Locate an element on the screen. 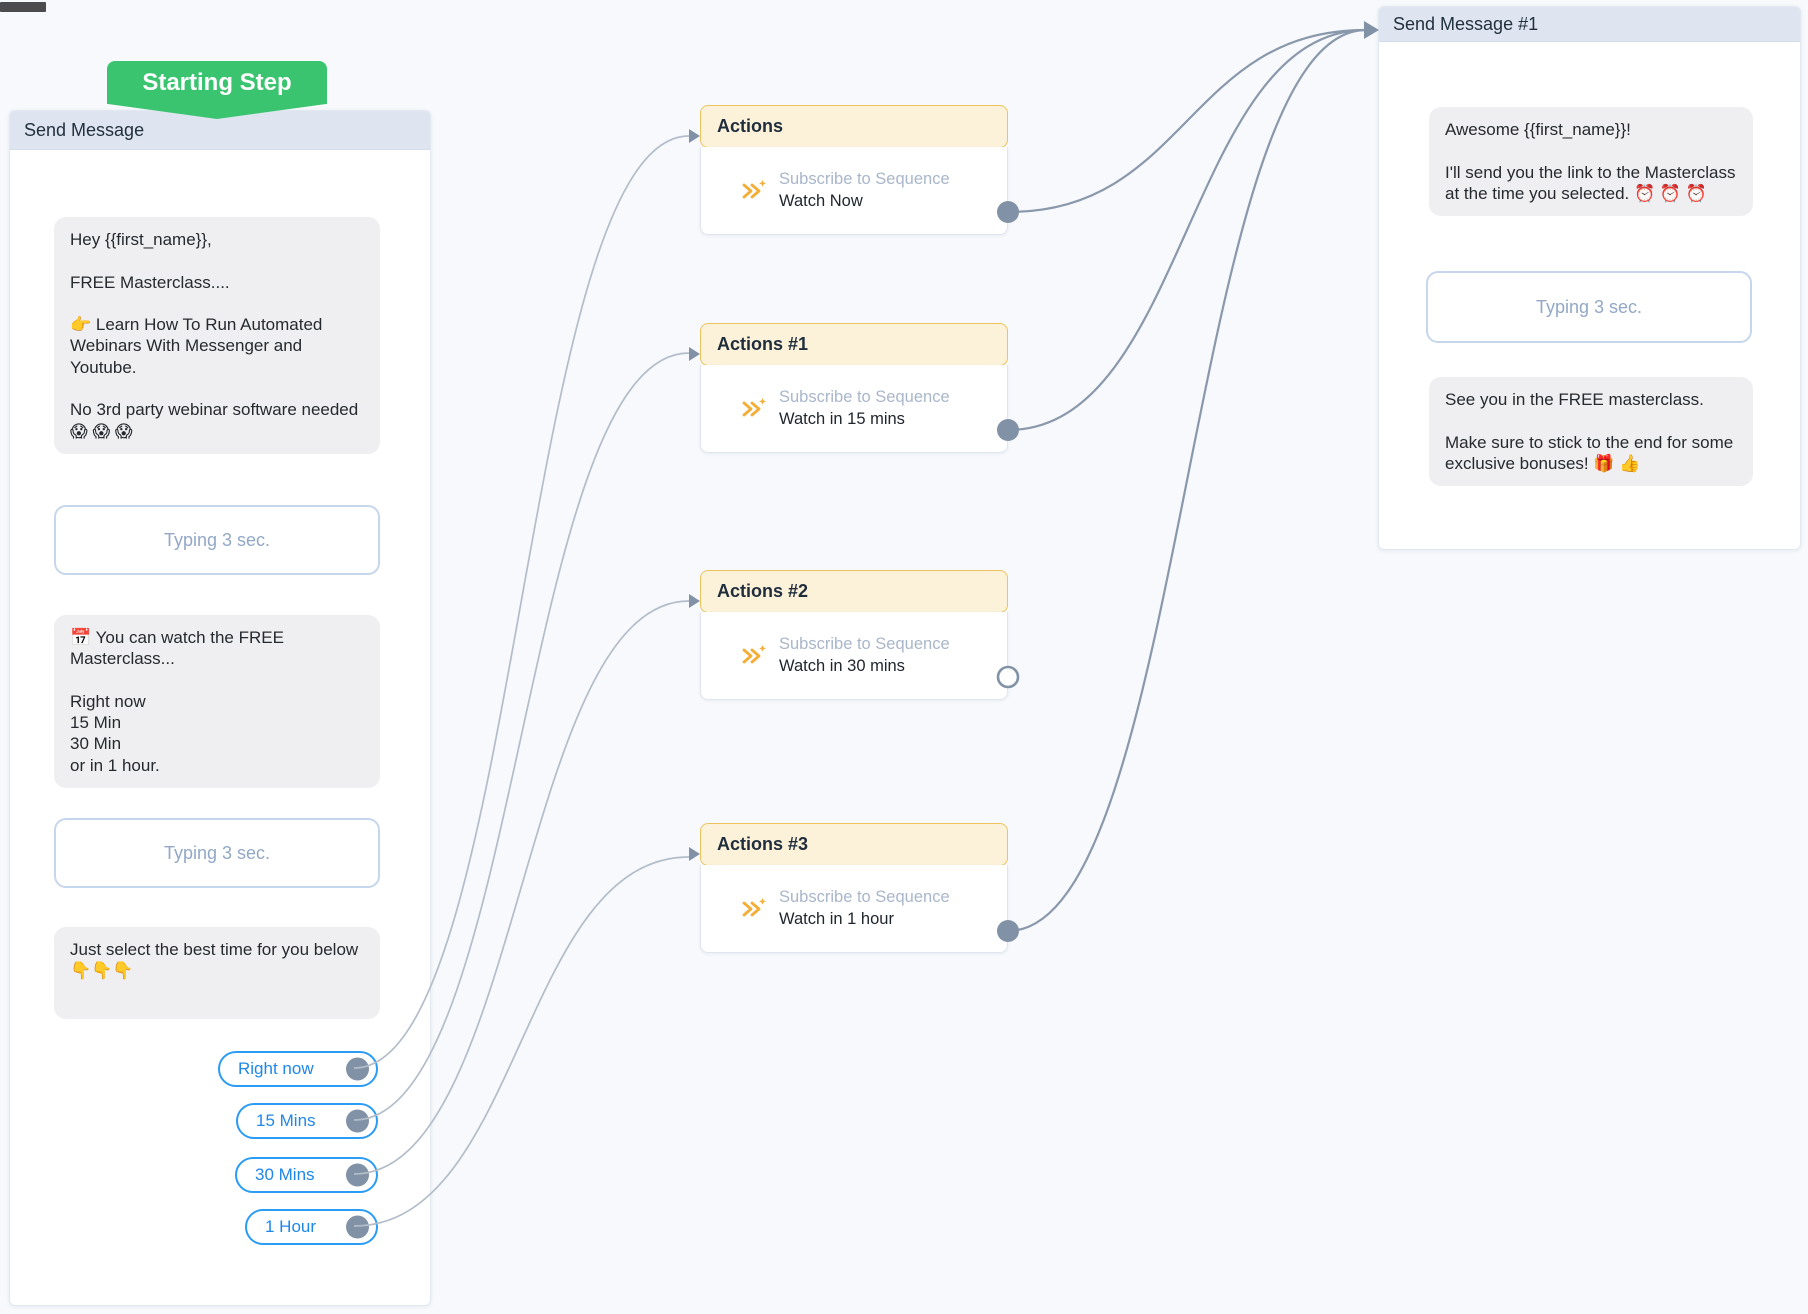 Image resolution: width=1808 pixels, height=1314 pixels. send-message-1-card-header: Send Message #1 is located at coordinates (1589, 24).